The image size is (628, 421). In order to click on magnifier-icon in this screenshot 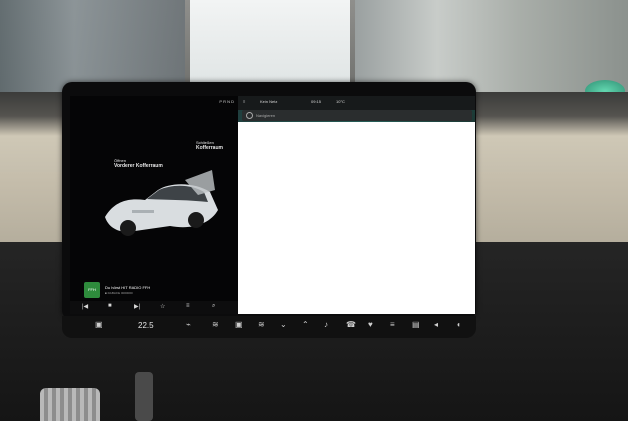, I will do `click(249, 115)`.